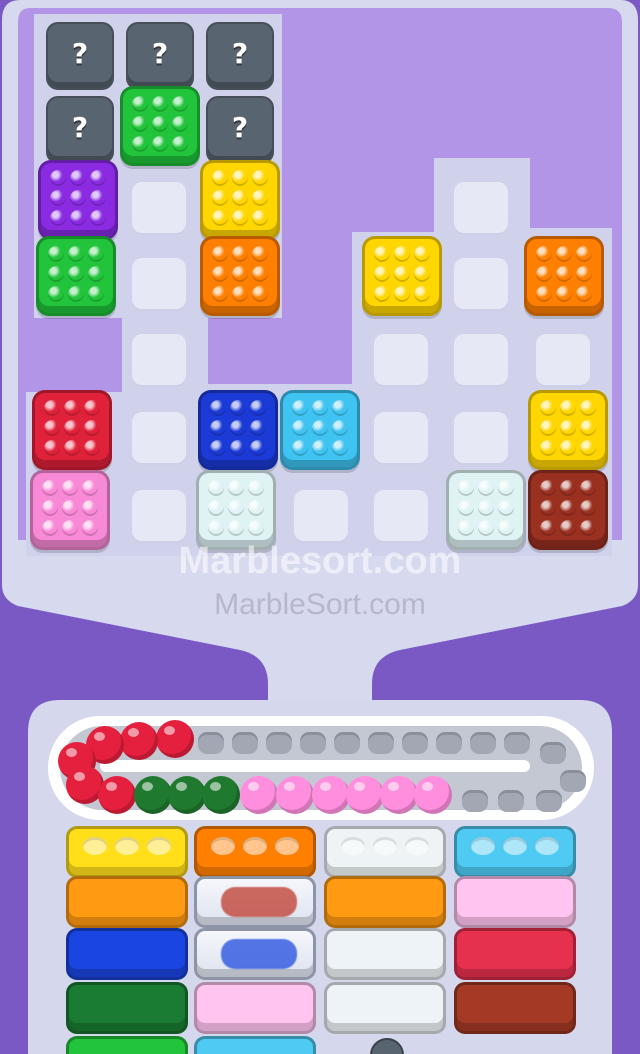 This screenshot has width=640, height=1054. What do you see at coordinates (320, 561) in the screenshot?
I see `watermark-text: Marblesort.com` at bounding box center [320, 561].